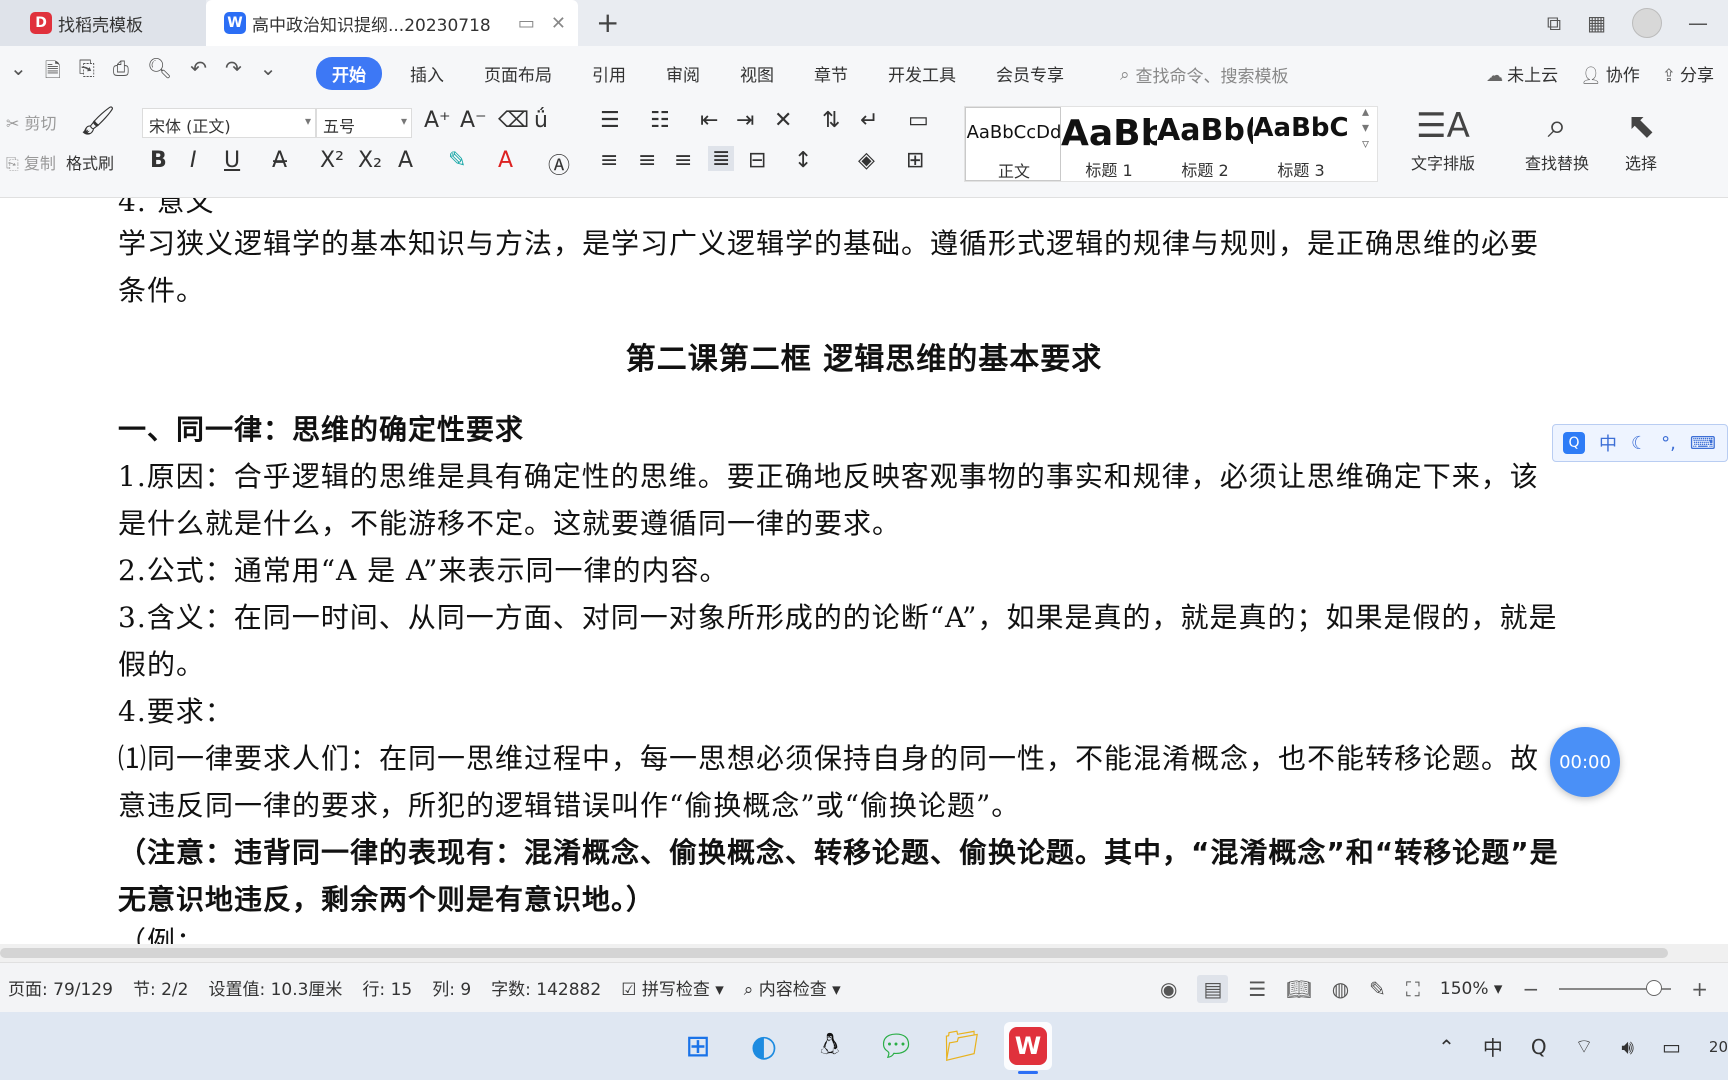 The height and width of the screenshot is (1080, 1728). What do you see at coordinates (1213, 989) in the screenshot?
I see `page-view-icon: ▤` at bounding box center [1213, 989].